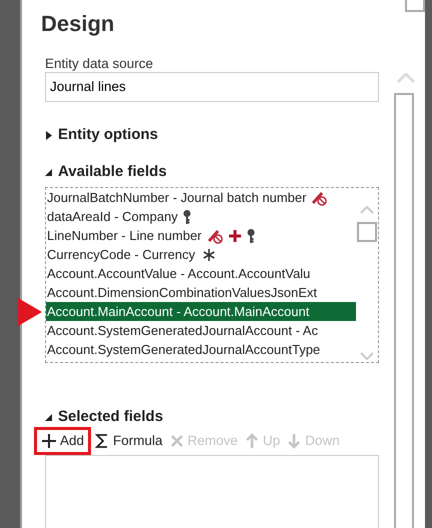 The image size is (432, 528). What do you see at coordinates (108, 135) in the screenshot?
I see `section-heading: Entity options` at bounding box center [108, 135].